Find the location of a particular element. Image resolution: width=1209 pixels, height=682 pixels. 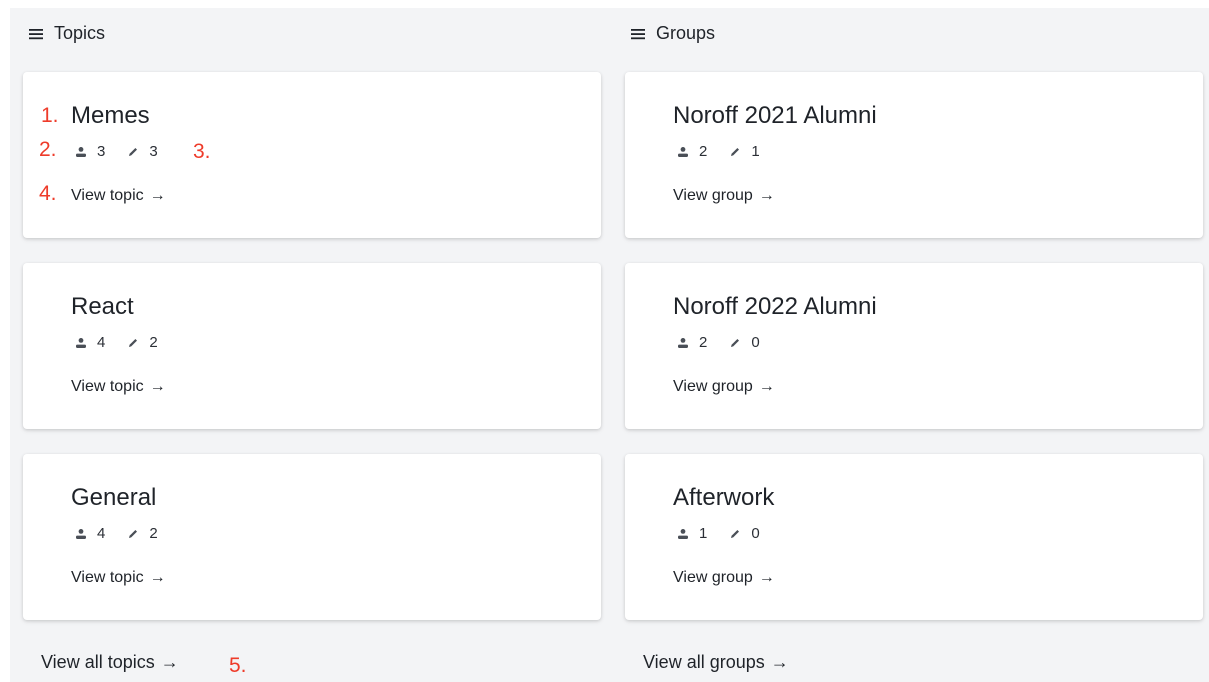

view-all-topics-link: View all topics → is located at coordinates (110, 662).